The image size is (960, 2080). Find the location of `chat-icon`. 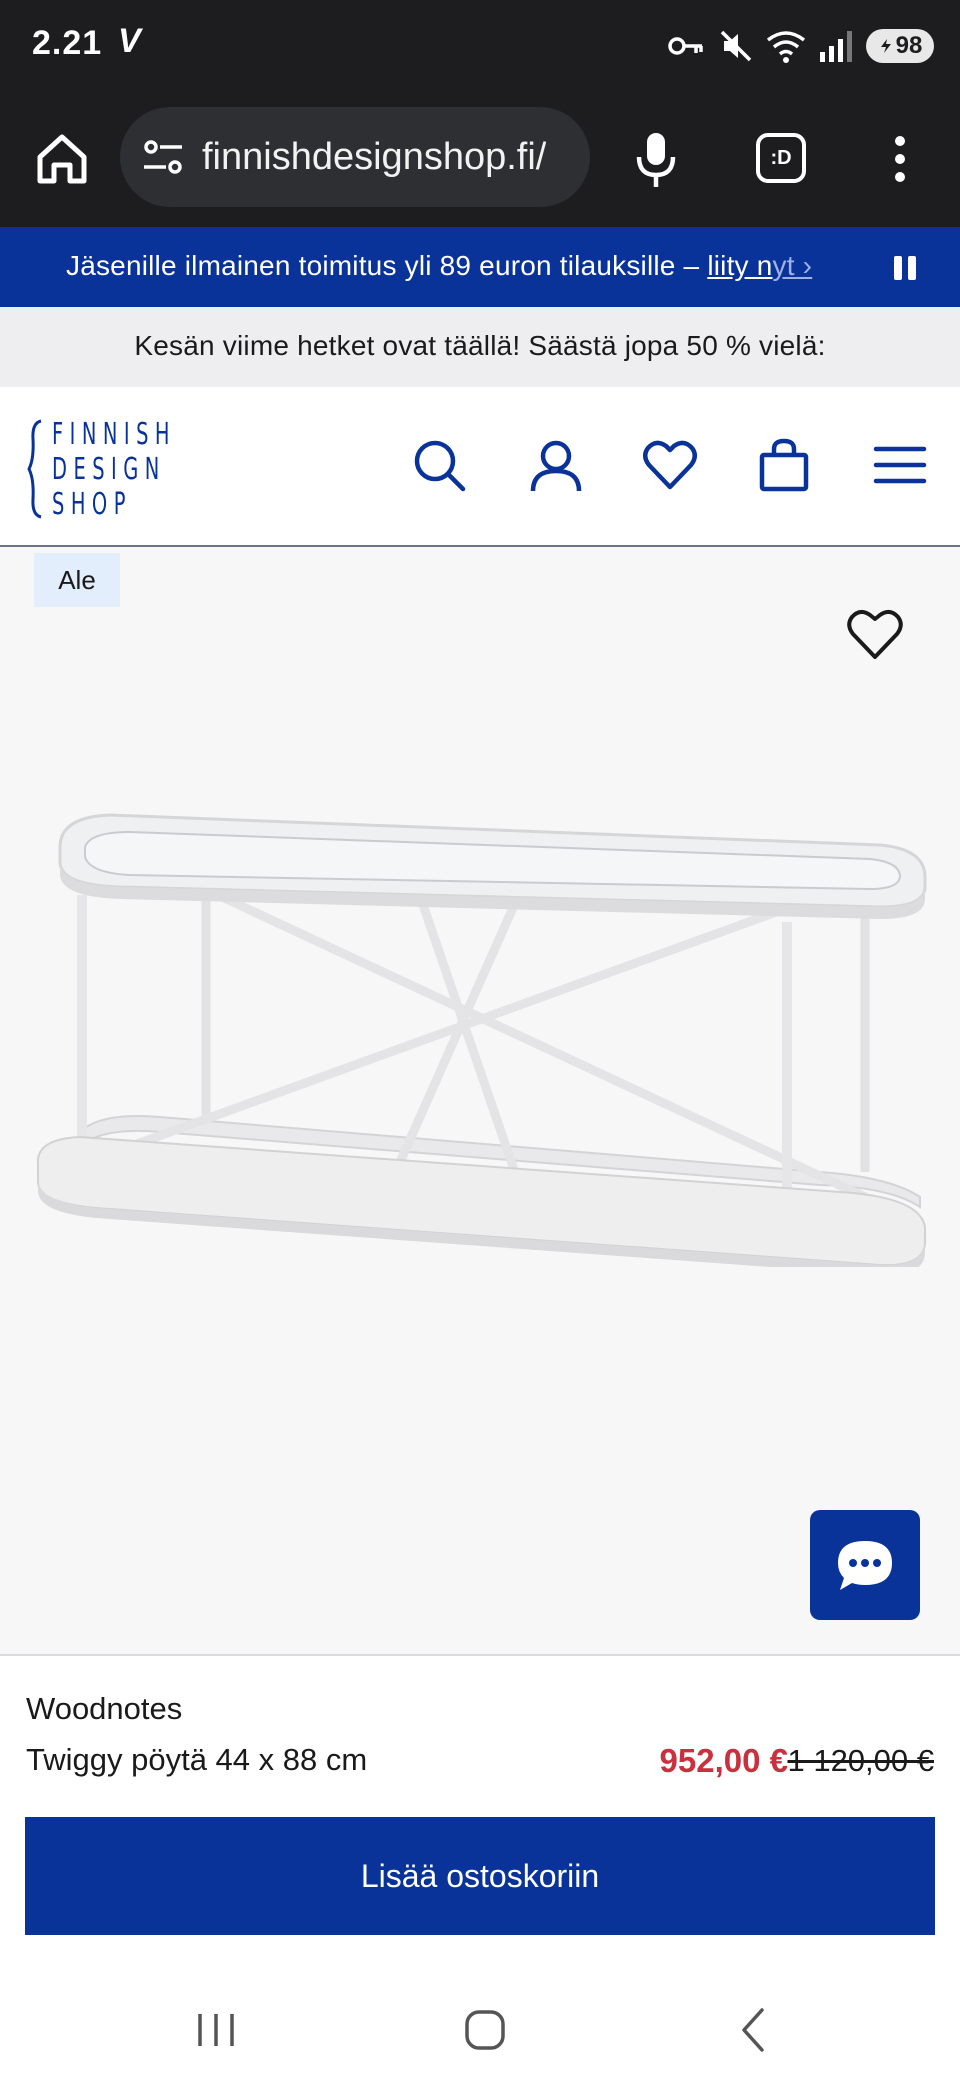

chat-icon is located at coordinates (865, 1565).